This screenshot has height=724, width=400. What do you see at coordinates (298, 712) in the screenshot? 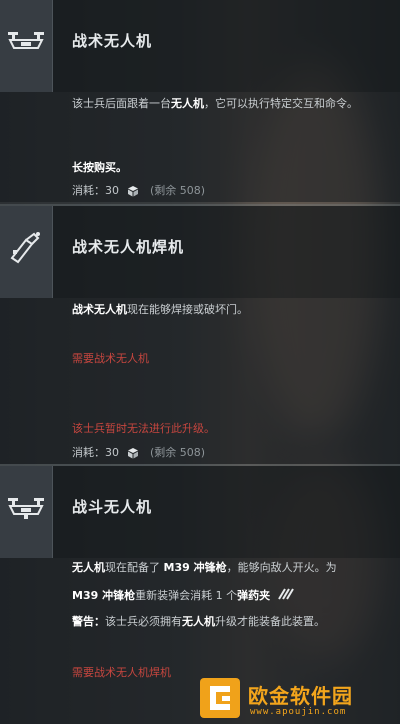
I see `watermark-url: www.apoujin.com` at bounding box center [298, 712].